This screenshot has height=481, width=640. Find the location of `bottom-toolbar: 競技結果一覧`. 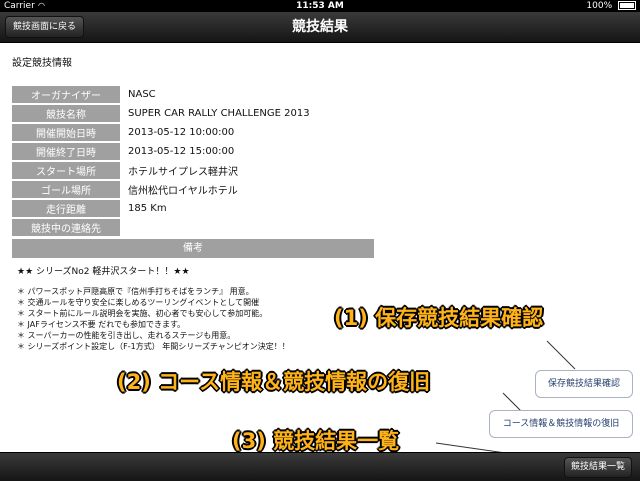

bottom-toolbar: 競技結果一覧 is located at coordinates (320, 466).